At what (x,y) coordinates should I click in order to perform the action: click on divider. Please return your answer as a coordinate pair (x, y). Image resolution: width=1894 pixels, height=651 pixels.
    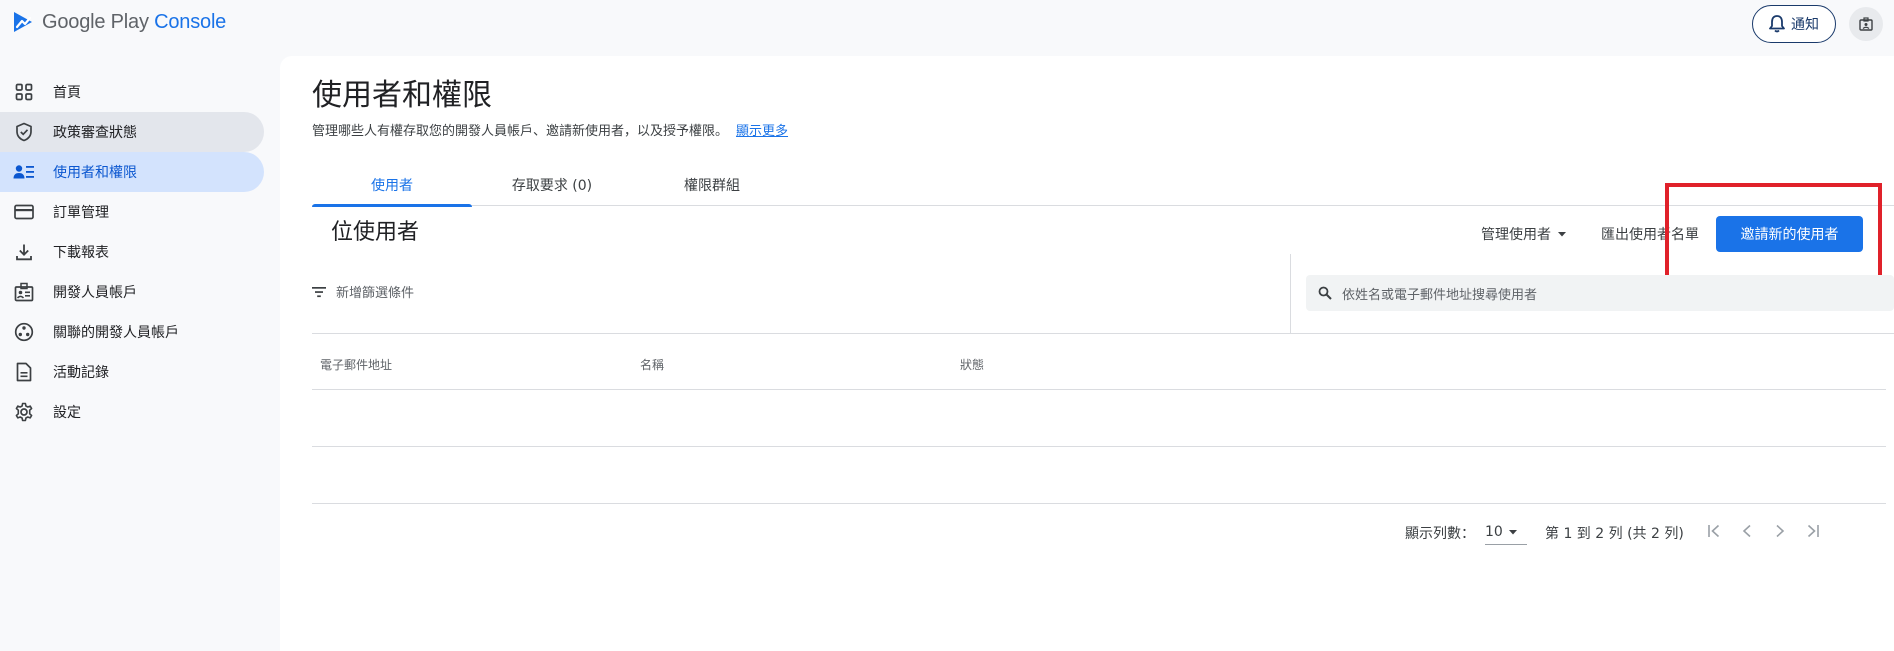
    Looking at the image, I should click on (1290, 294).